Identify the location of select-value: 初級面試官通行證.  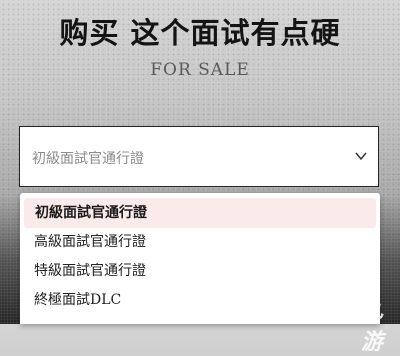
(88, 159).